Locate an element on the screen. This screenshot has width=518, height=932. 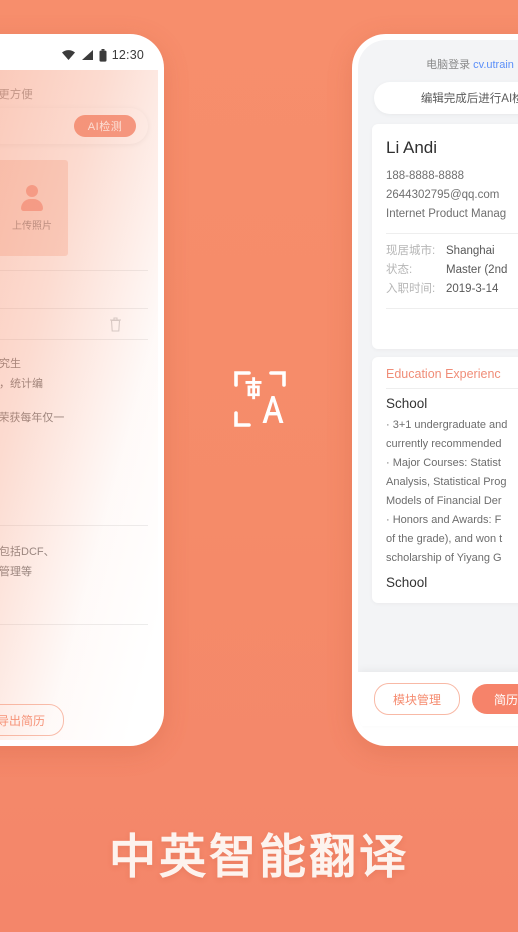
photo-upload-label: 上传照片 is located at coordinates (32, 226).